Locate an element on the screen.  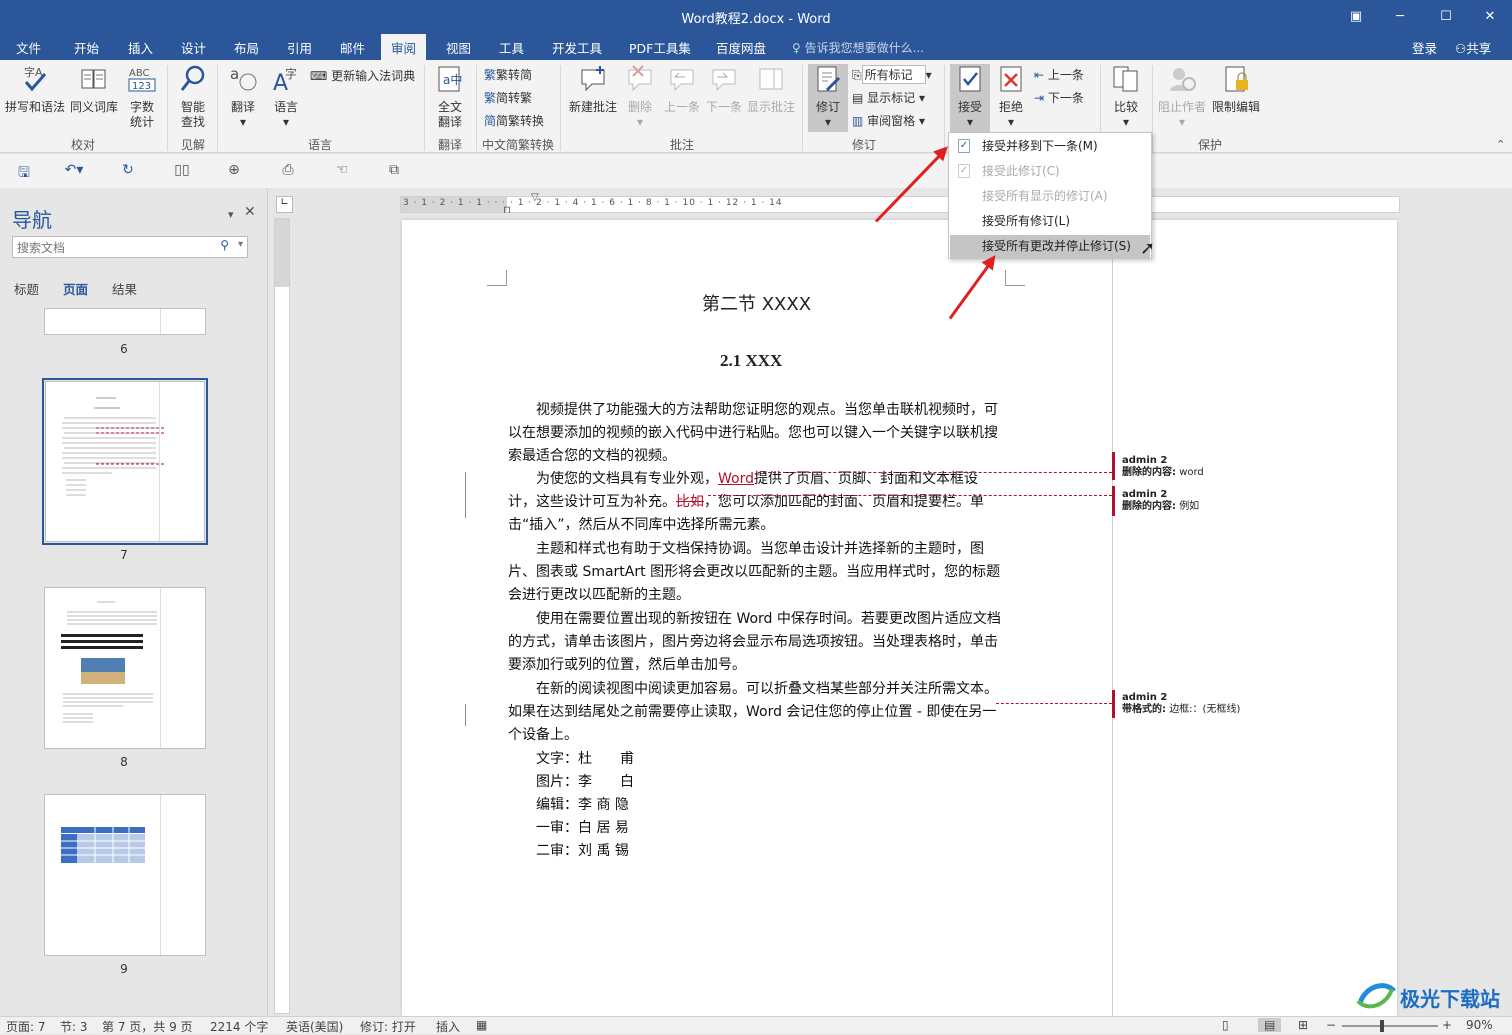
heading-section: 第二节 XXXX is located at coordinates (756, 303).